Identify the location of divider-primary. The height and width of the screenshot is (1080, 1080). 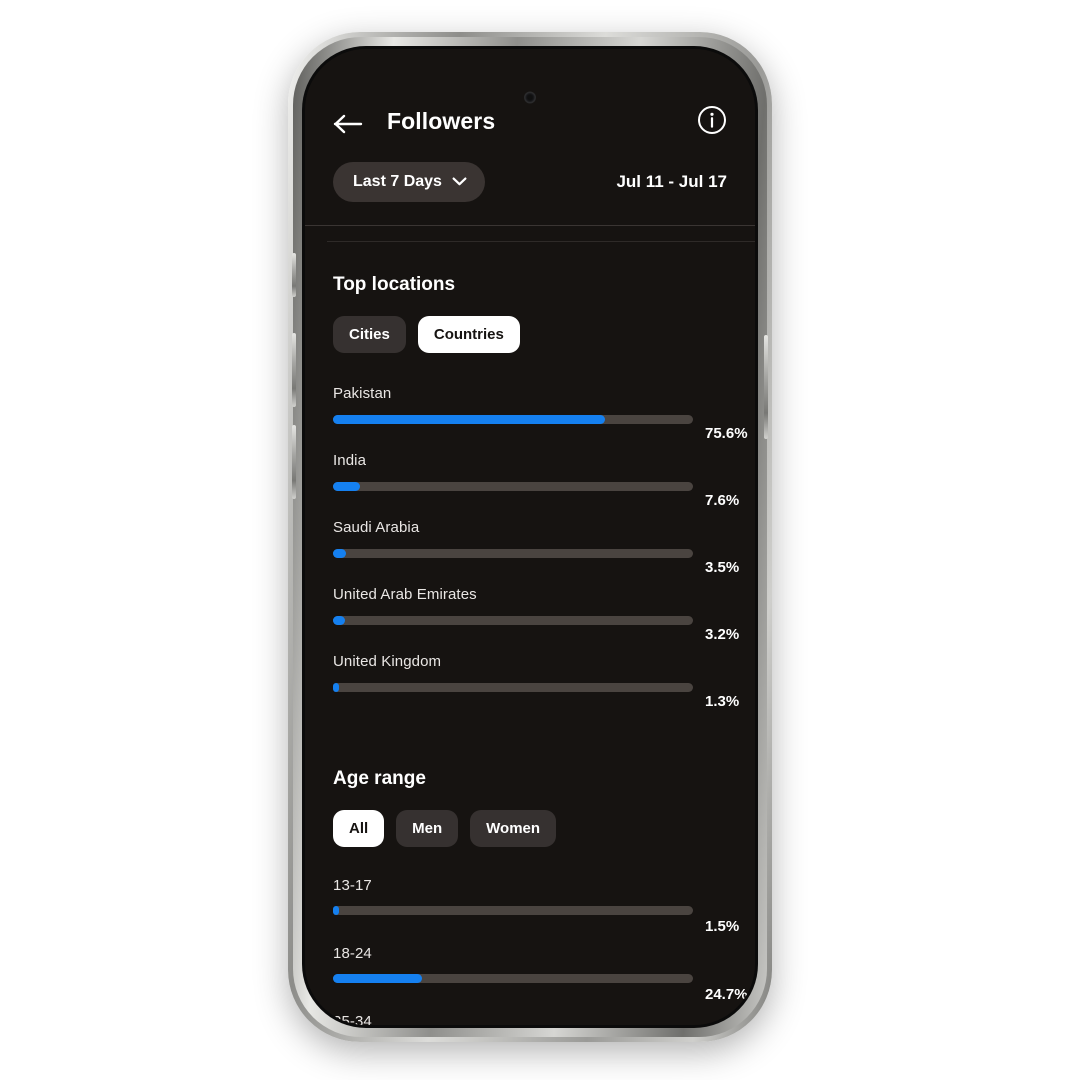
(530, 225).